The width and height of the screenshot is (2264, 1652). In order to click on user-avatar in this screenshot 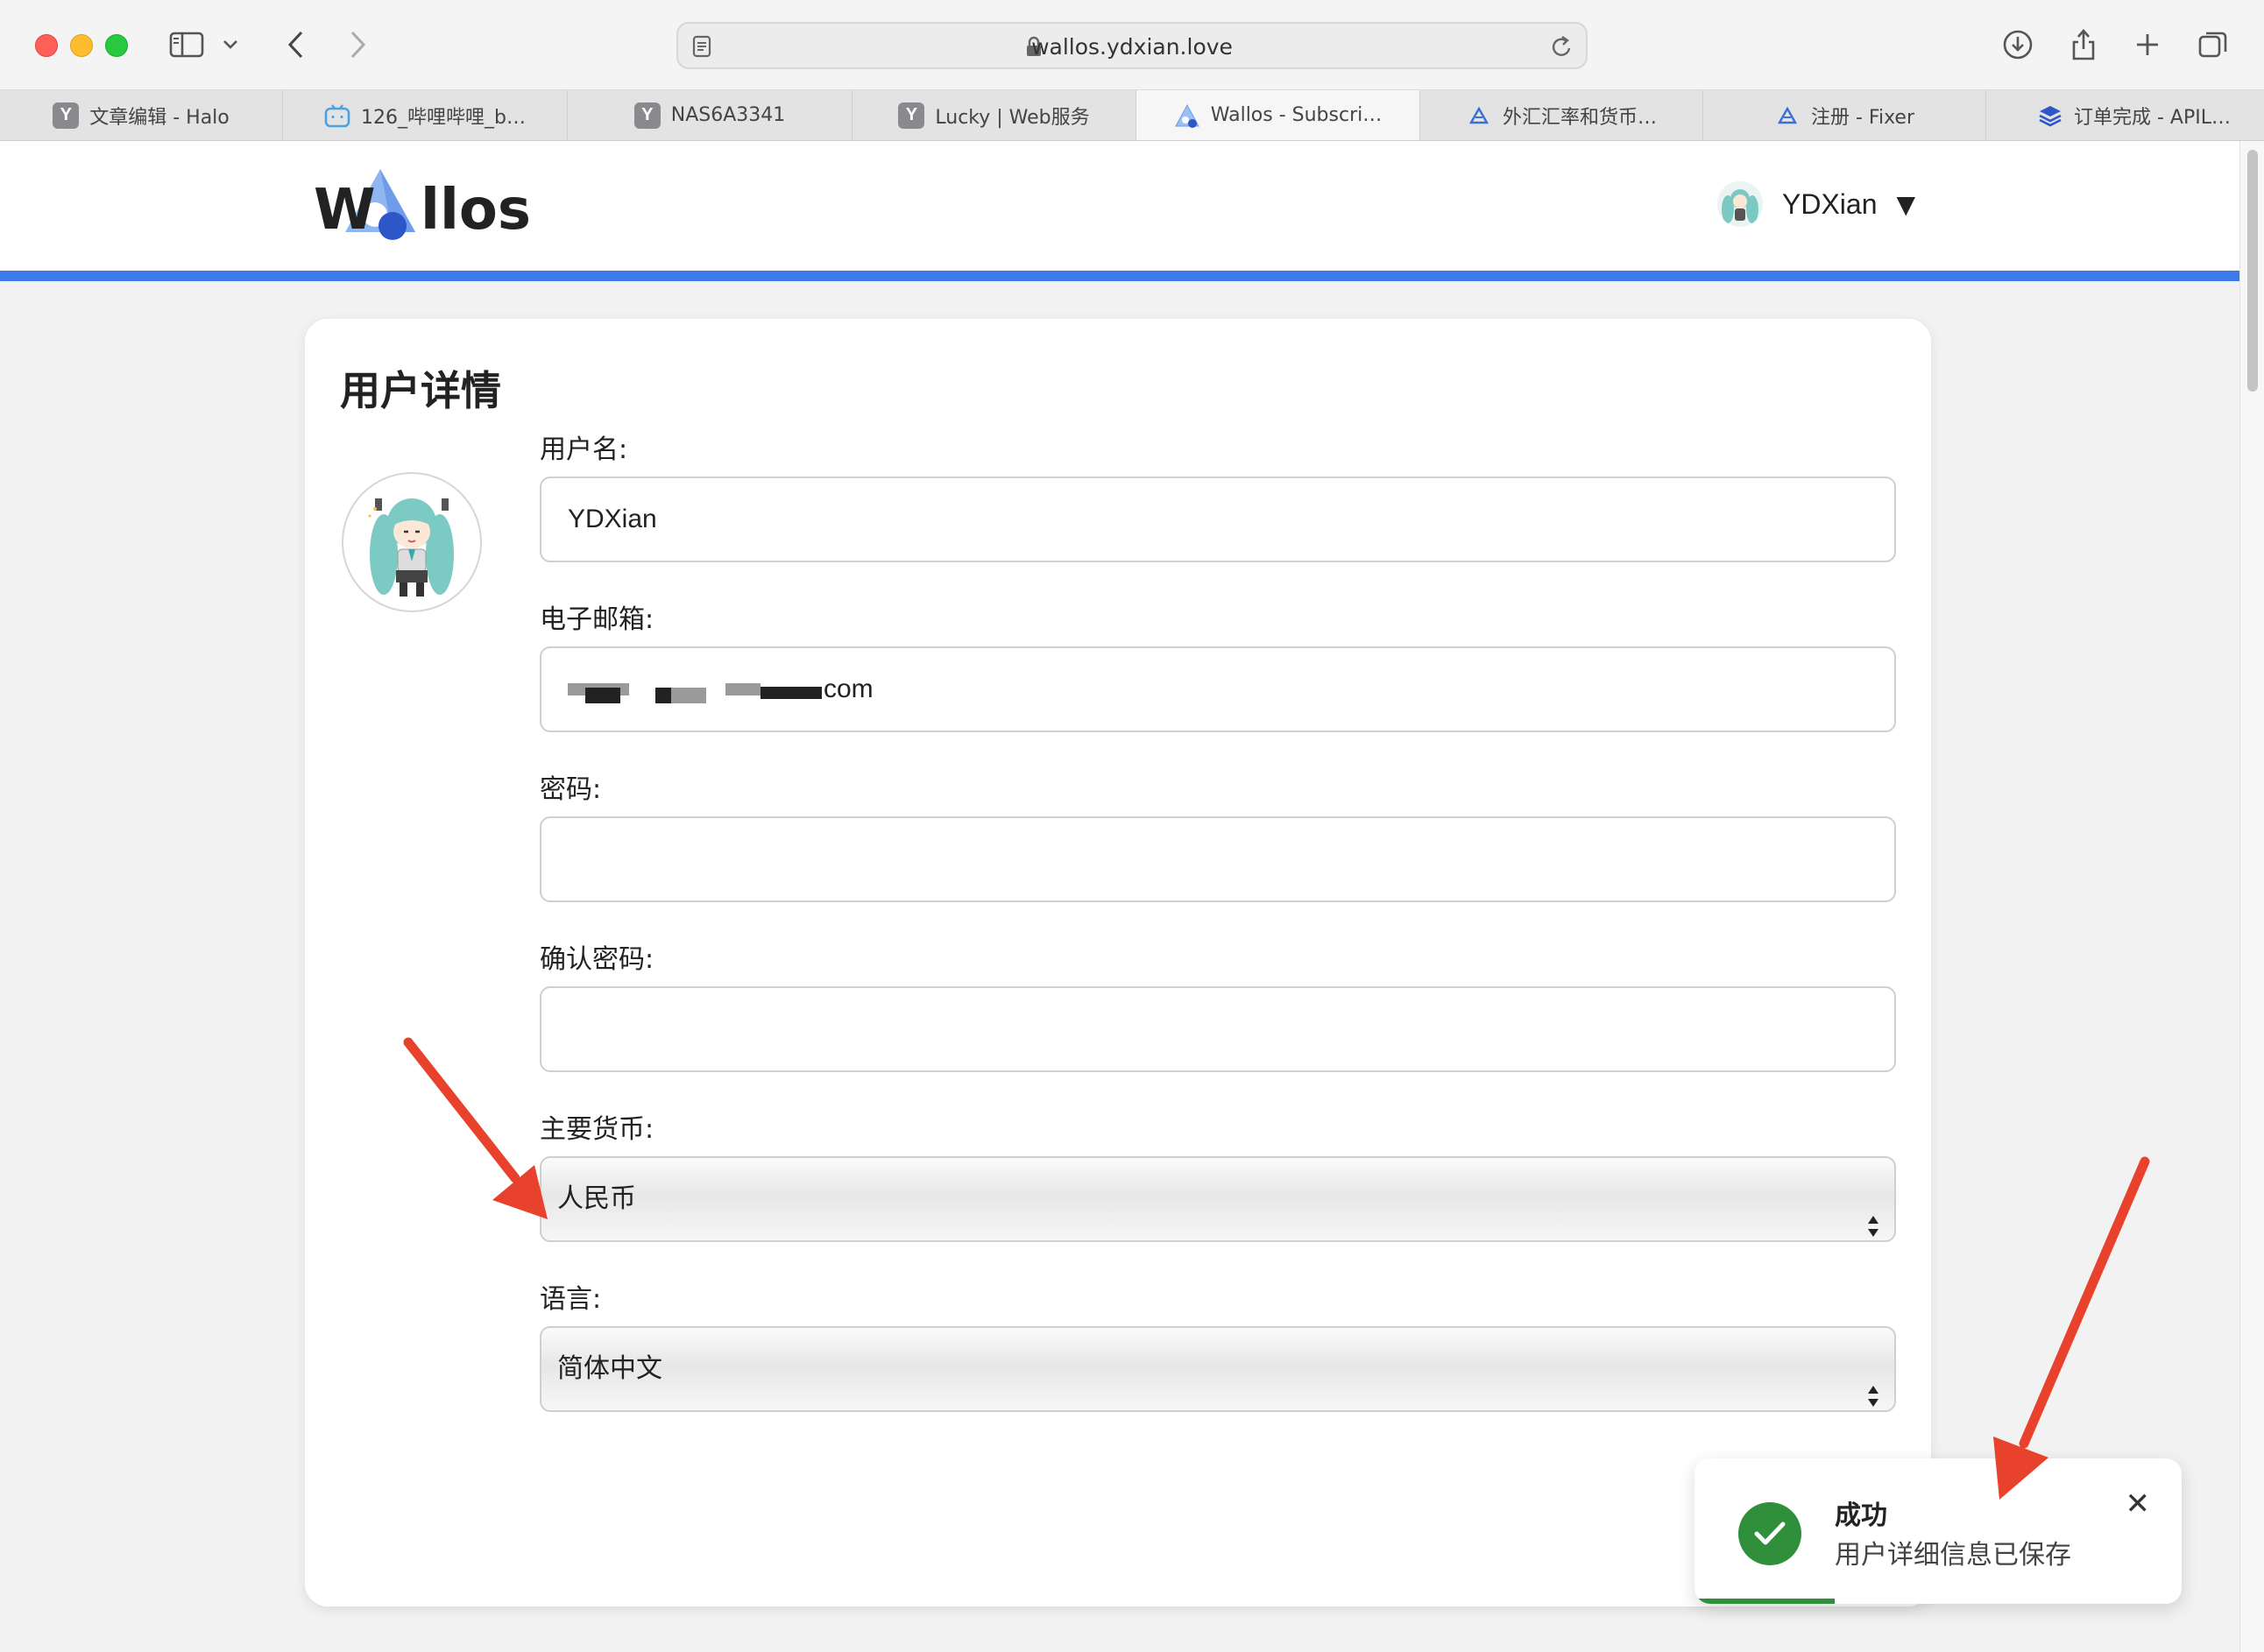, I will do `click(1740, 204)`.